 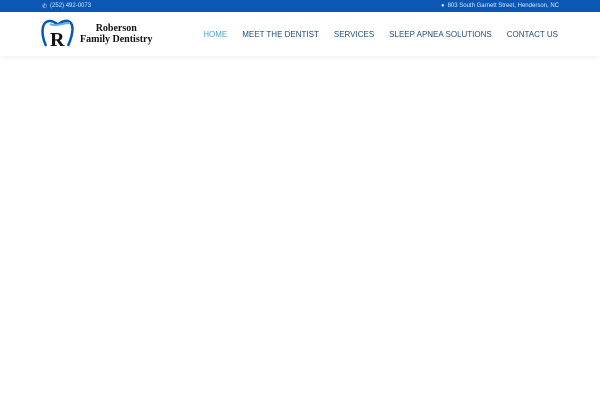 I want to click on nav-home: HOME, so click(x=215, y=34).